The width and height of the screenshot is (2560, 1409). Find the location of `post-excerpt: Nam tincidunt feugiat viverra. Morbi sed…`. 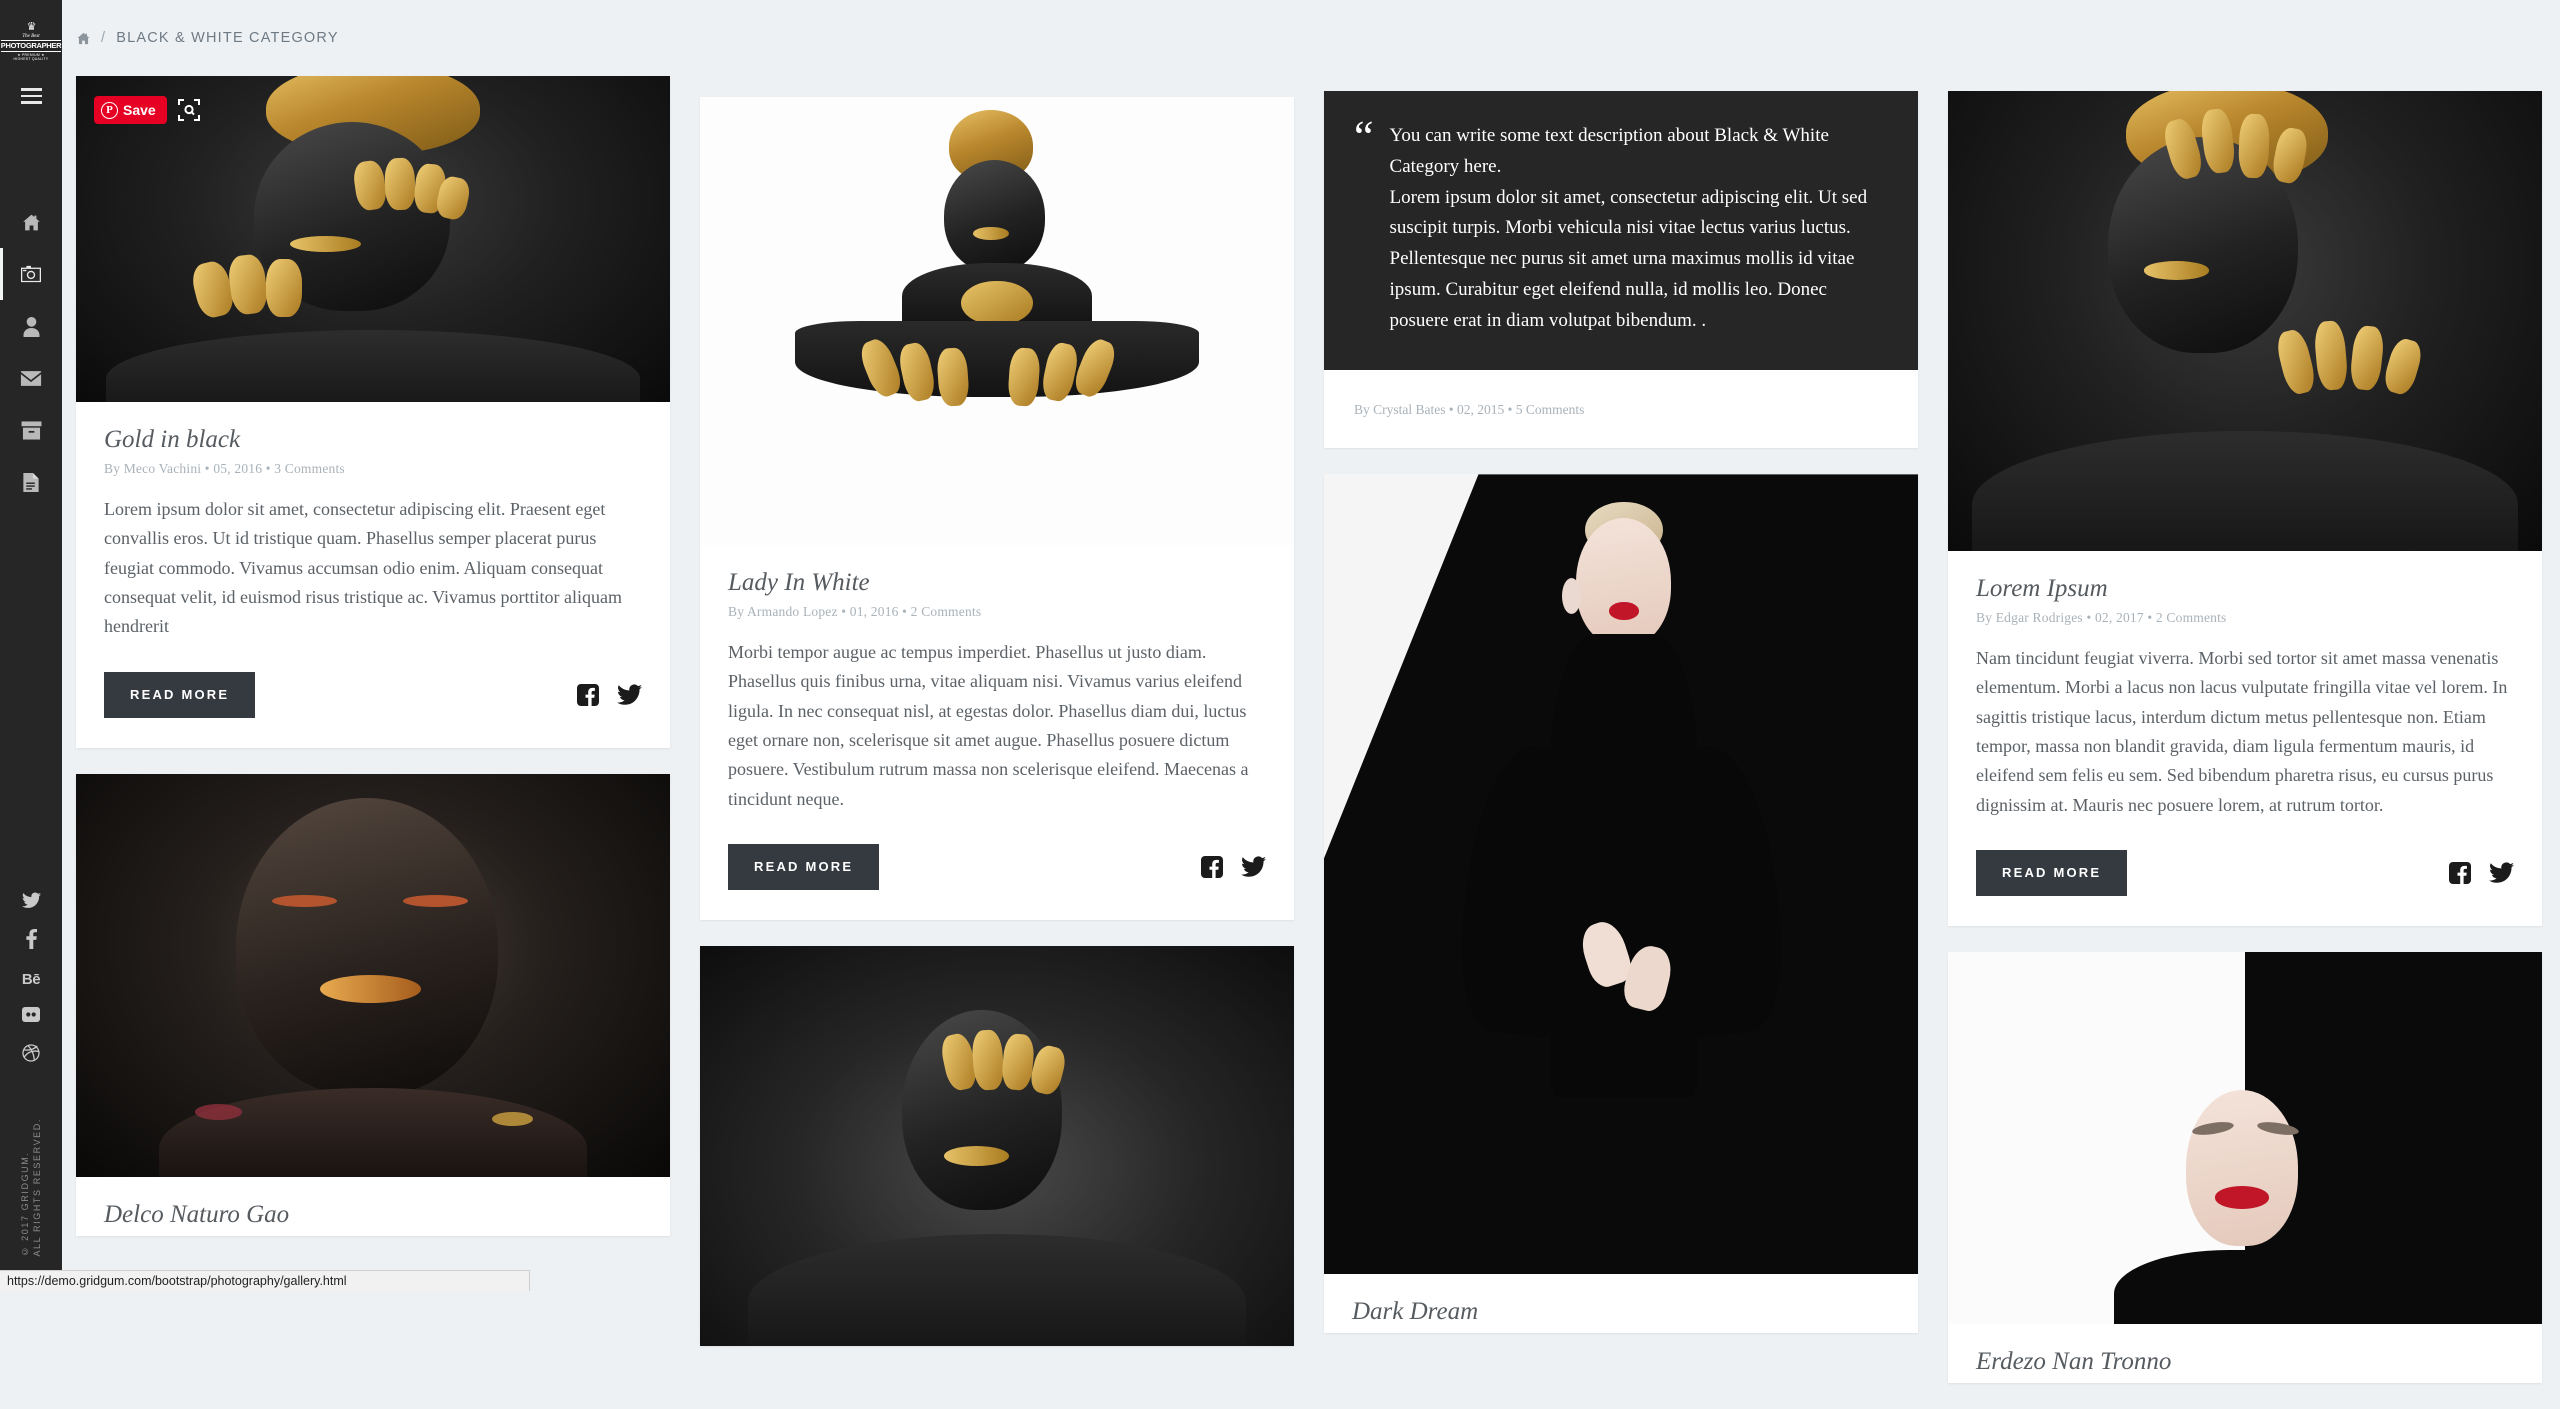

post-excerpt: Nam tincidunt feugiat viverra. Morbi sed… is located at coordinates (2245, 732).